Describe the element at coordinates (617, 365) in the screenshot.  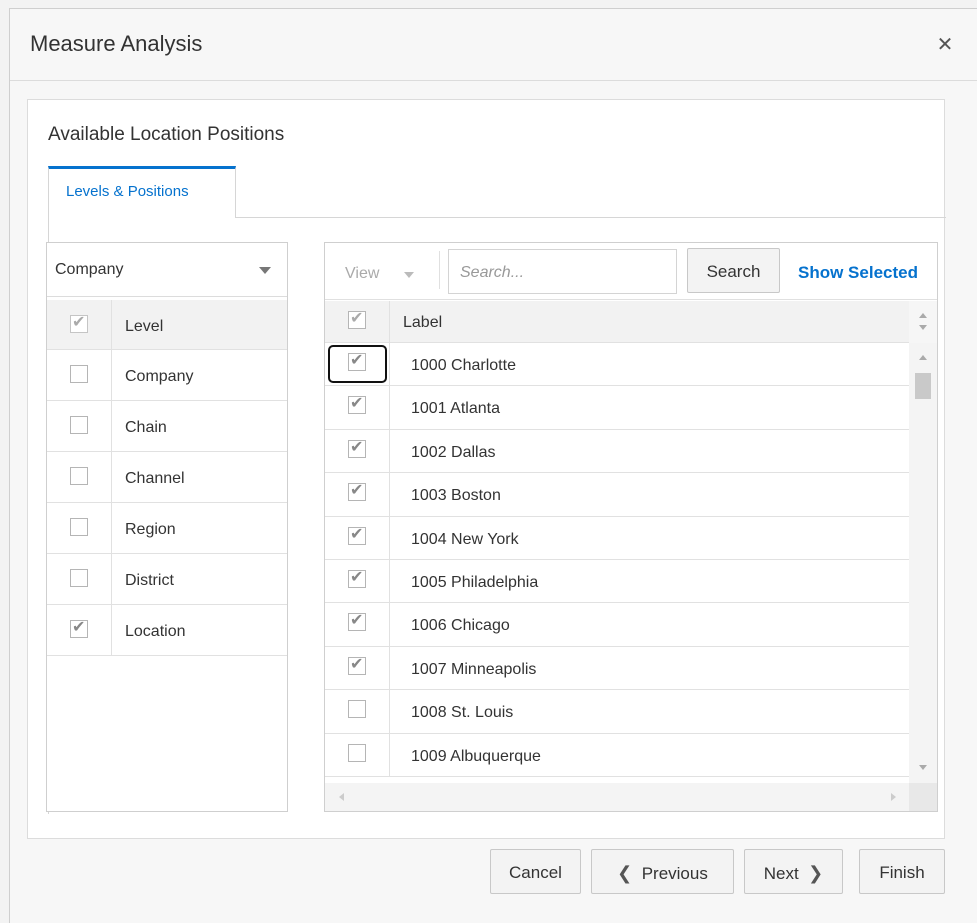
I see `position-row: ✔ 1000 Charlotte` at that location.